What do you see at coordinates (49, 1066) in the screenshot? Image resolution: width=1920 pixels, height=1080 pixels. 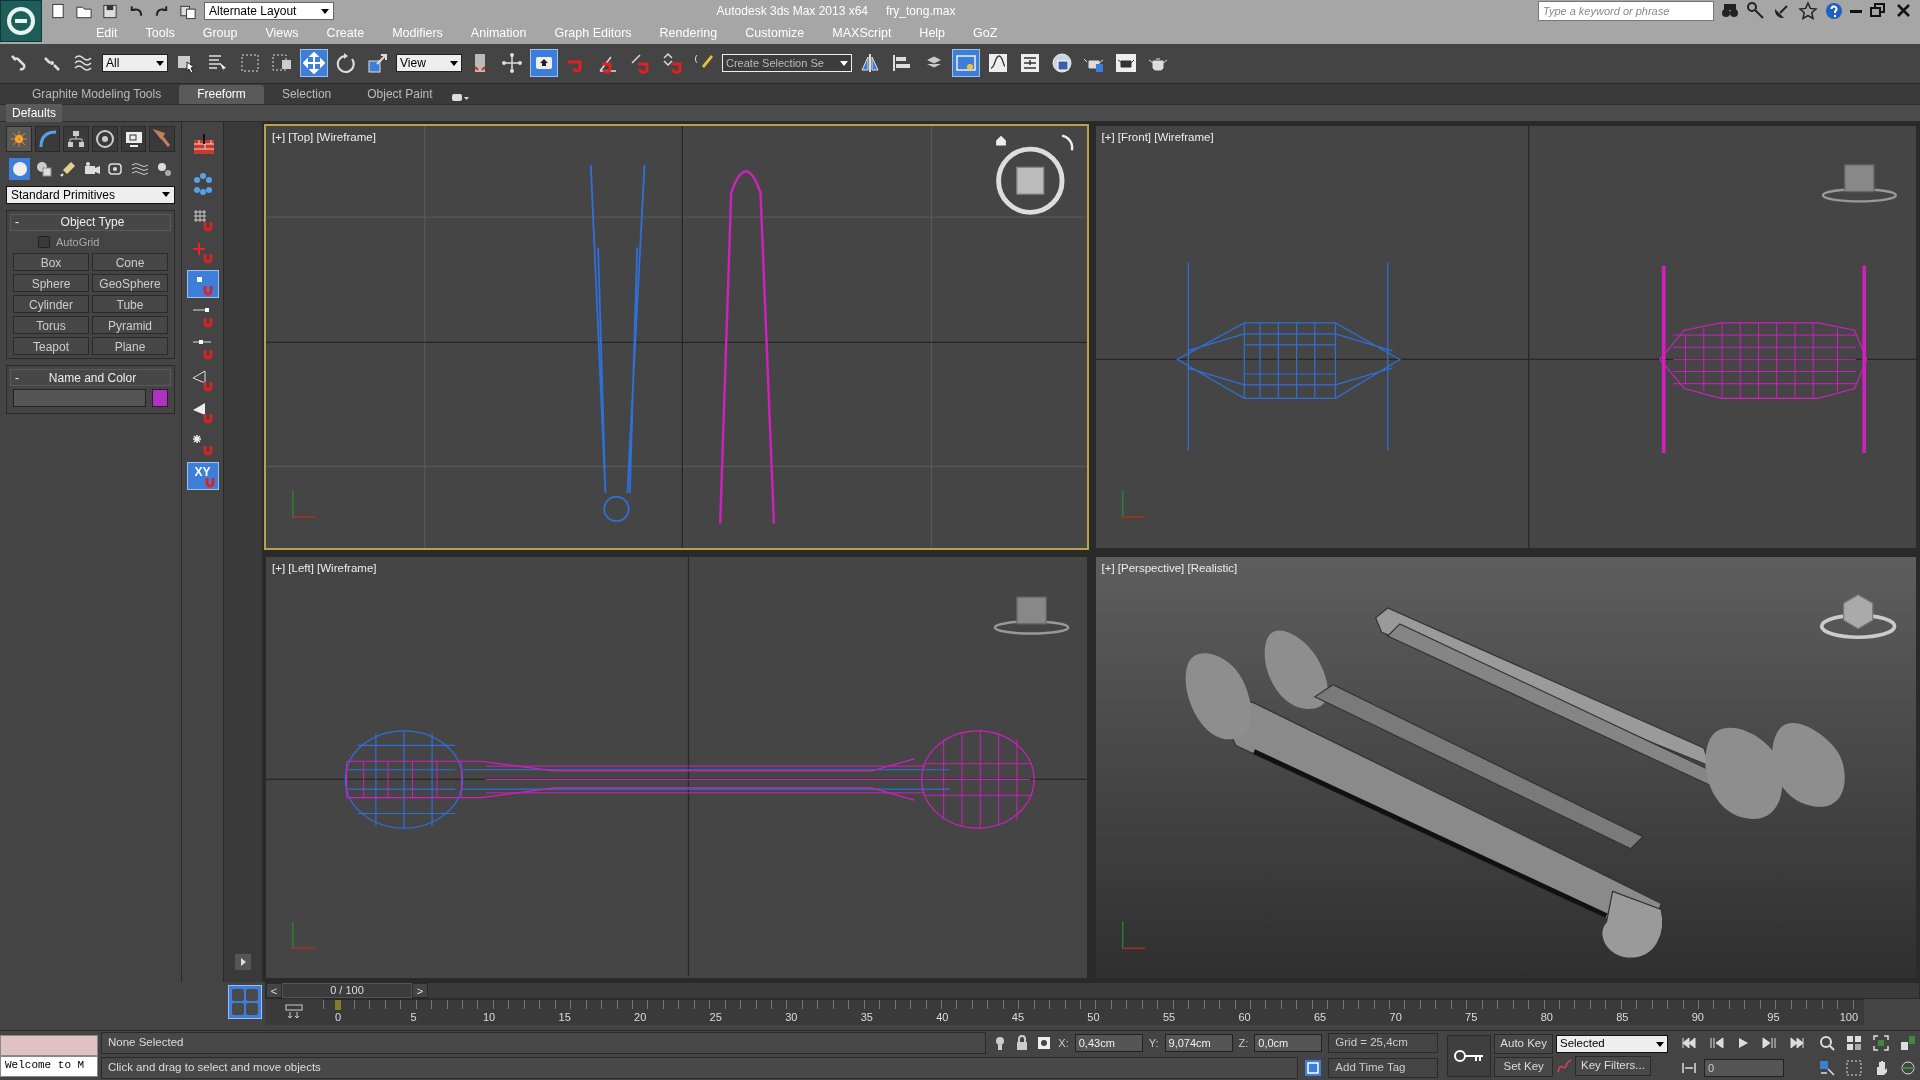 I see `listener-output: Welcome to M` at bounding box center [49, 1066].